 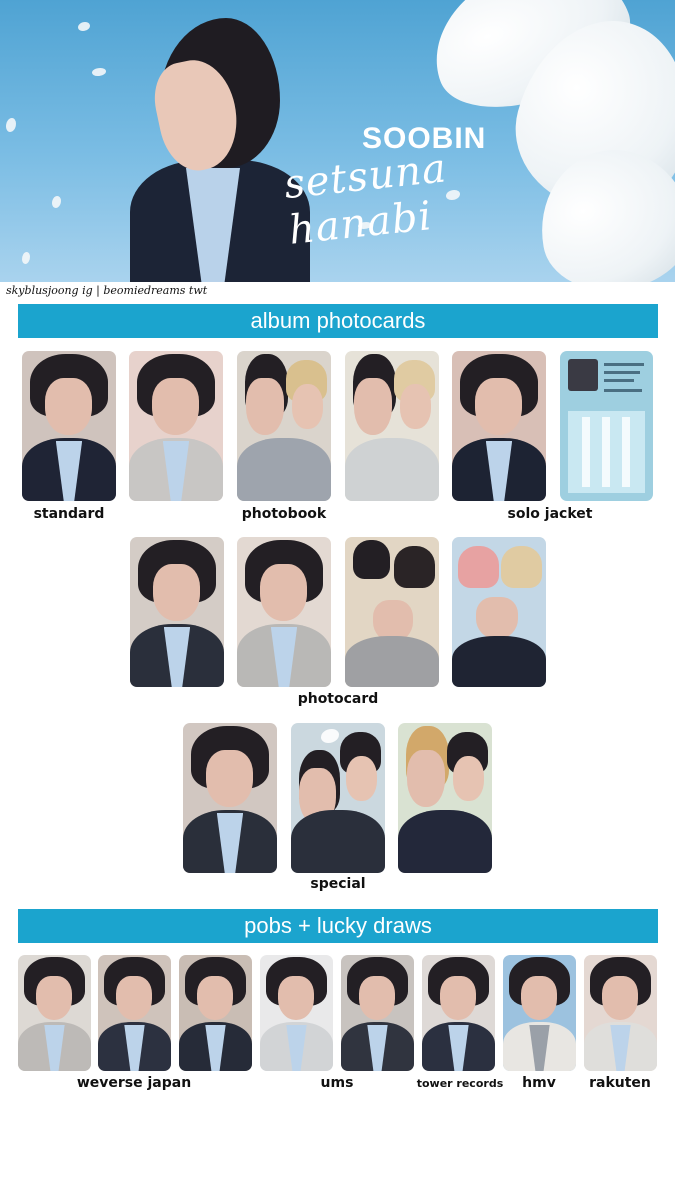 I want to click on label-tower-records: tower records, so click(x=460, y=1083).